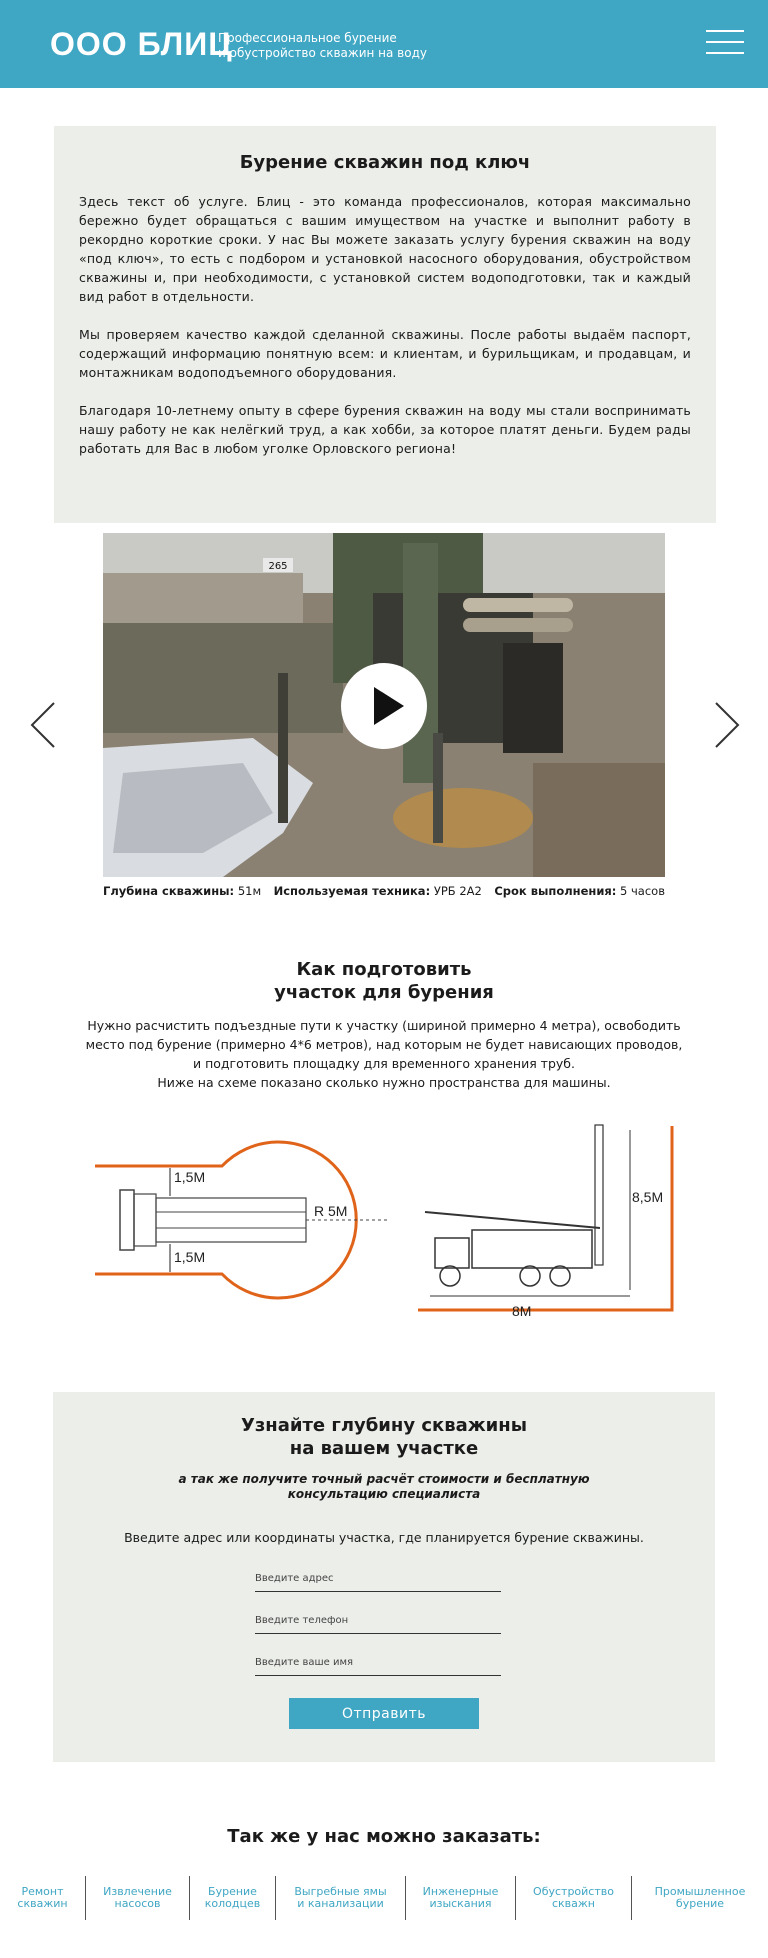 The width and height of the screenshot is (768, 1958). Describe the element at coordinates (384, 1425) in the screenshot. I see `form-title-line: Узнайте глубину скважины` at that location.